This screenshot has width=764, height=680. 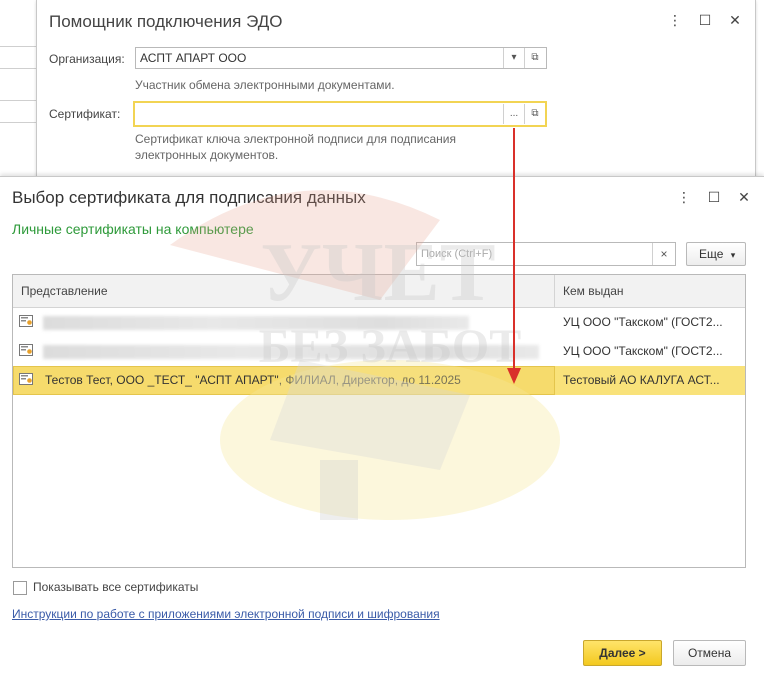 What do you see at coordinates (622, 653) in the screenshot?
I see `next-button: Далее >` at bounding box center [622, 653].